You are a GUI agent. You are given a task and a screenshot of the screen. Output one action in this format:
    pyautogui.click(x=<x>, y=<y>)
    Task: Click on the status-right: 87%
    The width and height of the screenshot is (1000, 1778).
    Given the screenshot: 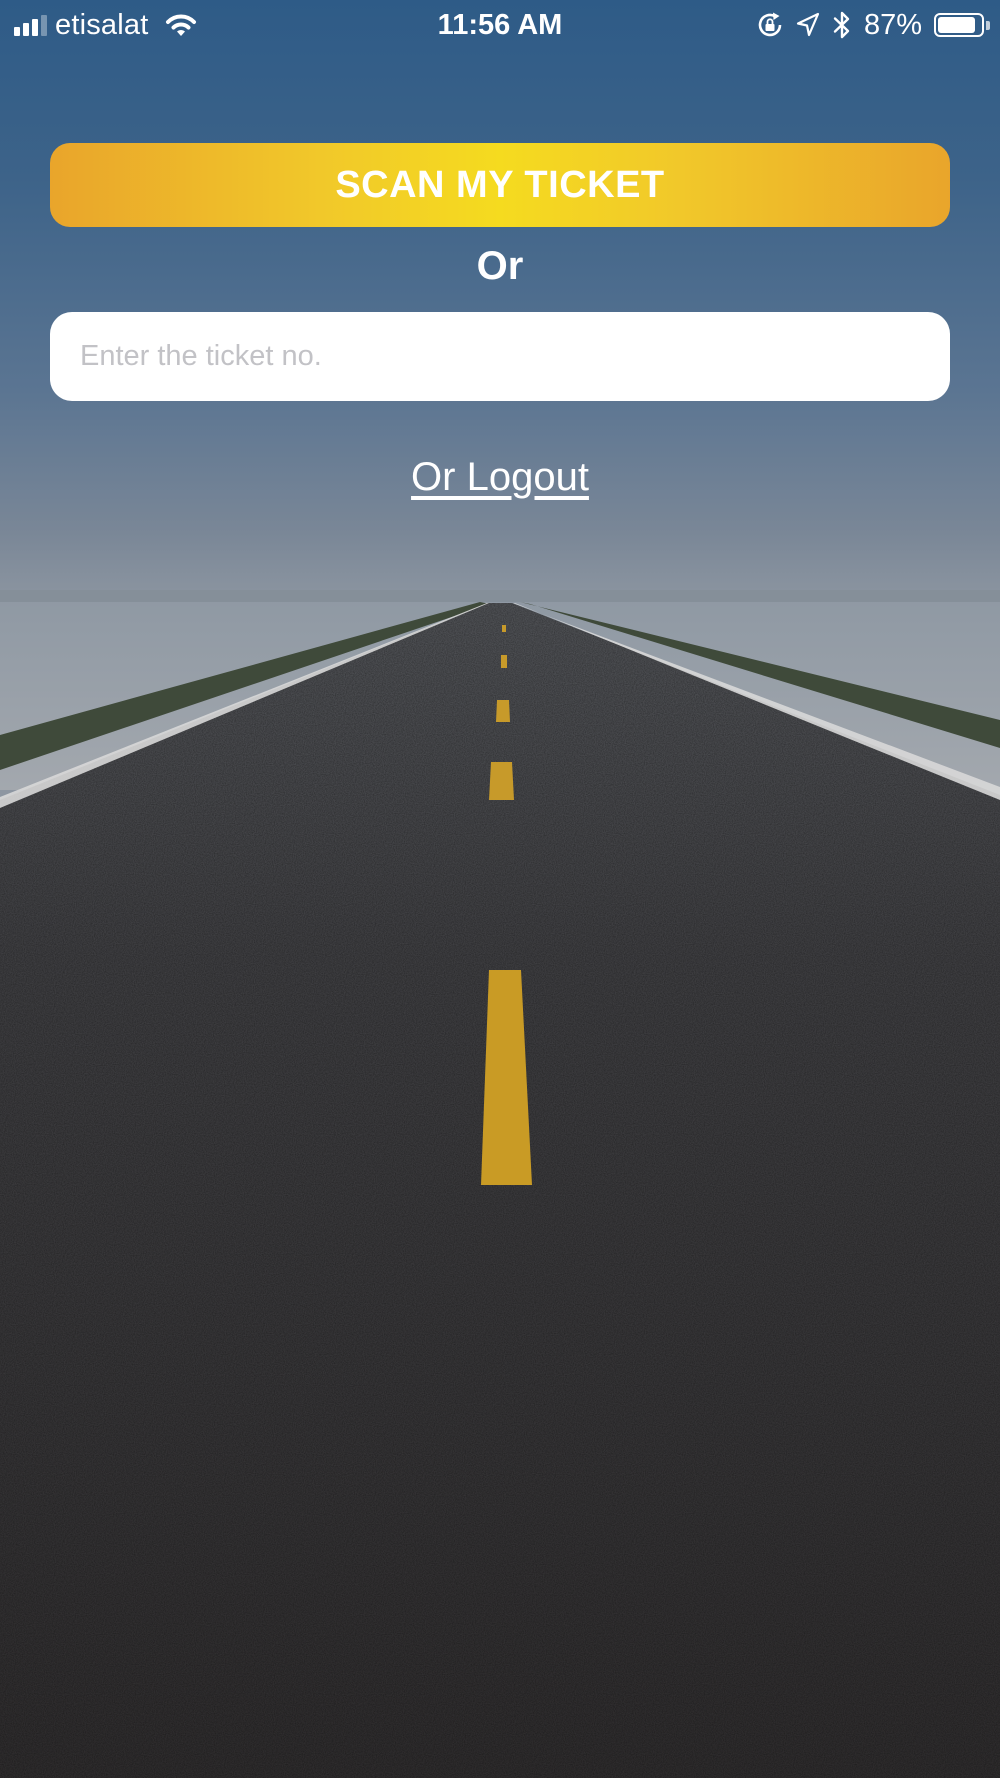 What is the action you would take?
    pyautogui.click(x=873, y=25)
    